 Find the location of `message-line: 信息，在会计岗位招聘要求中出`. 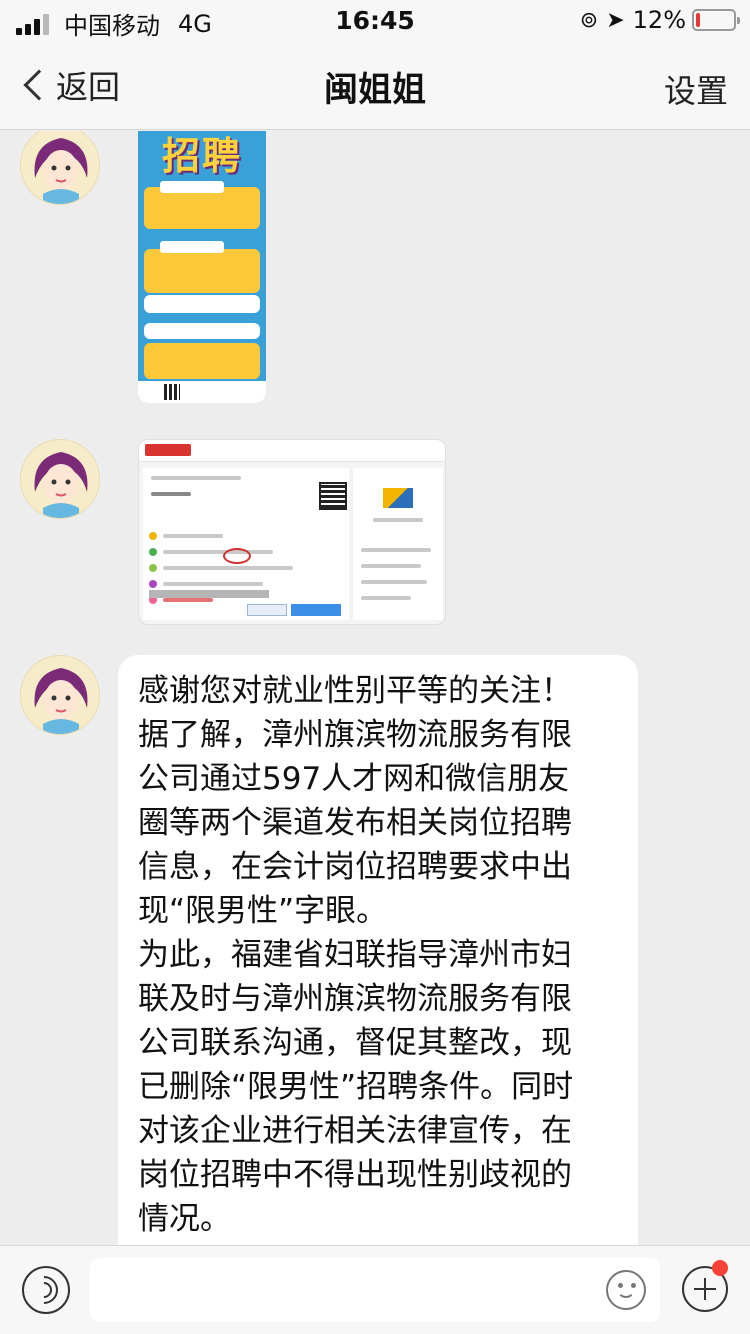

message-line: 信息，在会计岗位招聘要求中出 is located at coordinates (355, 867).